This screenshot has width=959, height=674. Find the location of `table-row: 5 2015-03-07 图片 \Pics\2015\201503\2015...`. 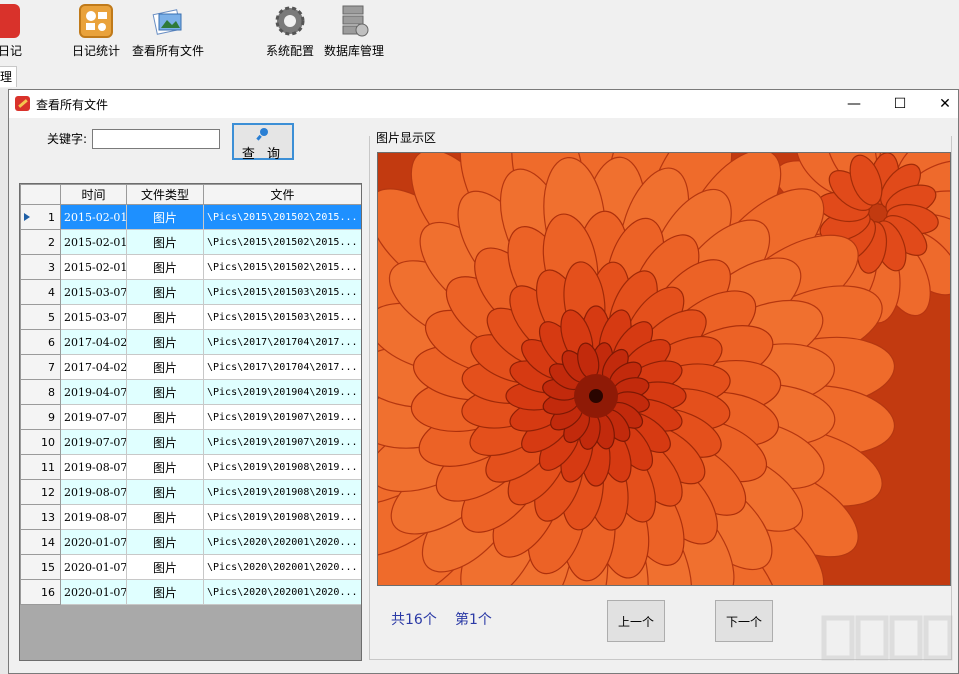

table-row: 5 2015-03-07 图片 \Pics\2015\201503\2015... is located at coordinates (190, 317).